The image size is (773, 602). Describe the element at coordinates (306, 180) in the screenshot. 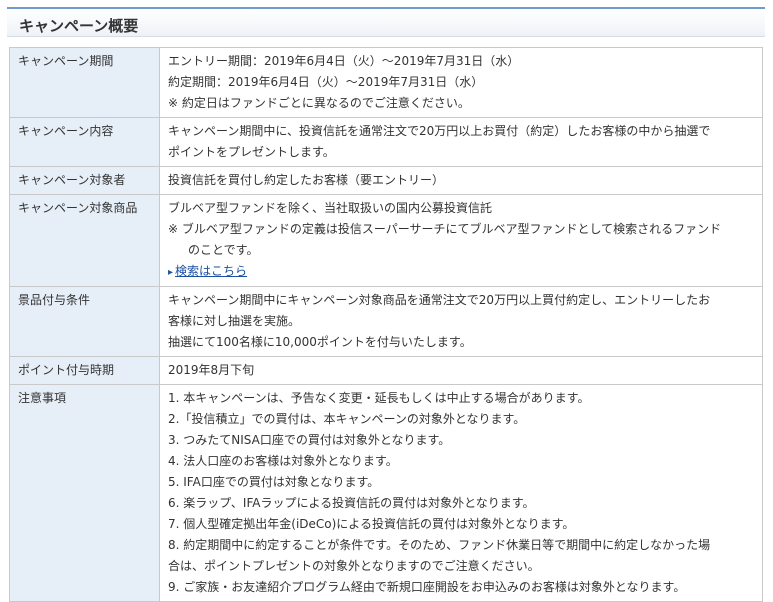

I see `target-text: 投資信託を買付し約定したお客様（要エントリー）` at that location.